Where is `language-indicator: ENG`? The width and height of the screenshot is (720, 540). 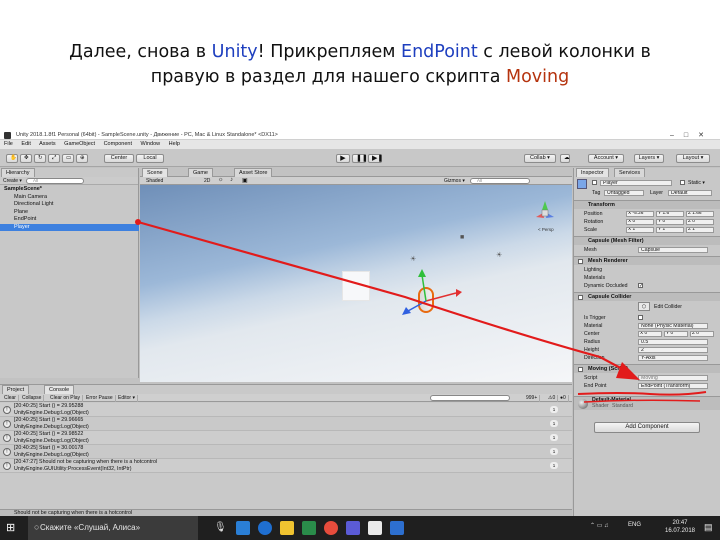
language-indicator: ENG is located at coordinates (634, 525).